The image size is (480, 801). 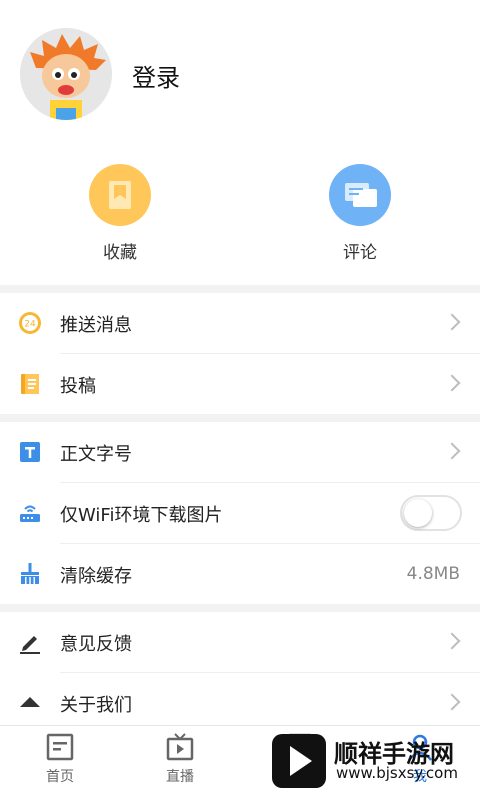 I want to click on login-link: 登录, so click(x=156, y=75).